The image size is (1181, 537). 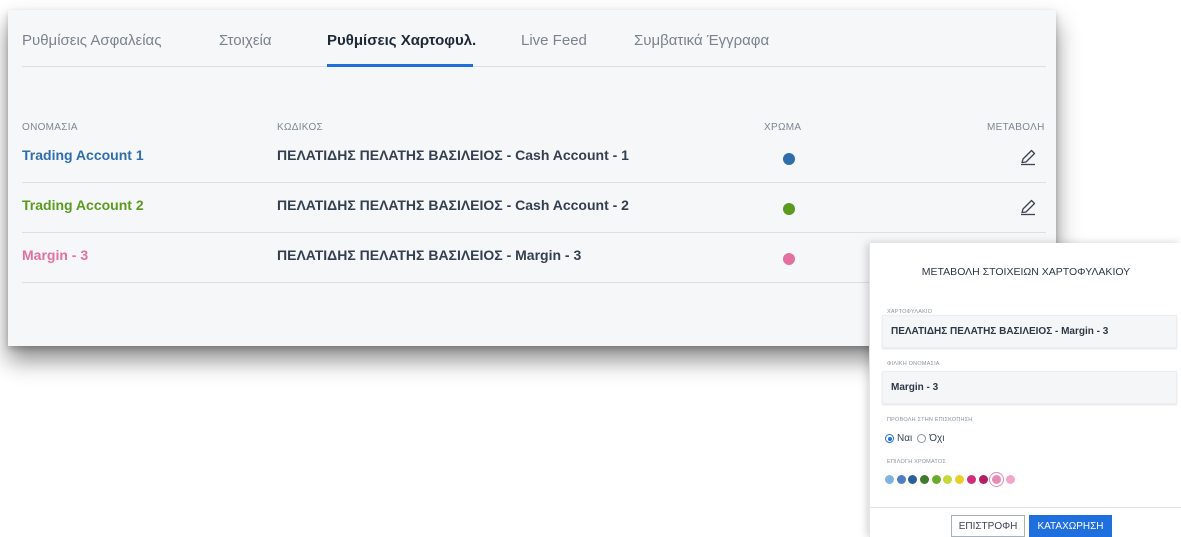 I want to click on portfolio-field-value: ΠΕΛΑΤΙΔΗΣ ΠΕΛΑΤΗΣ ΒΑΣΙΛΕΙΟΣ - Margin - 3, so click(x=1000, y=331).